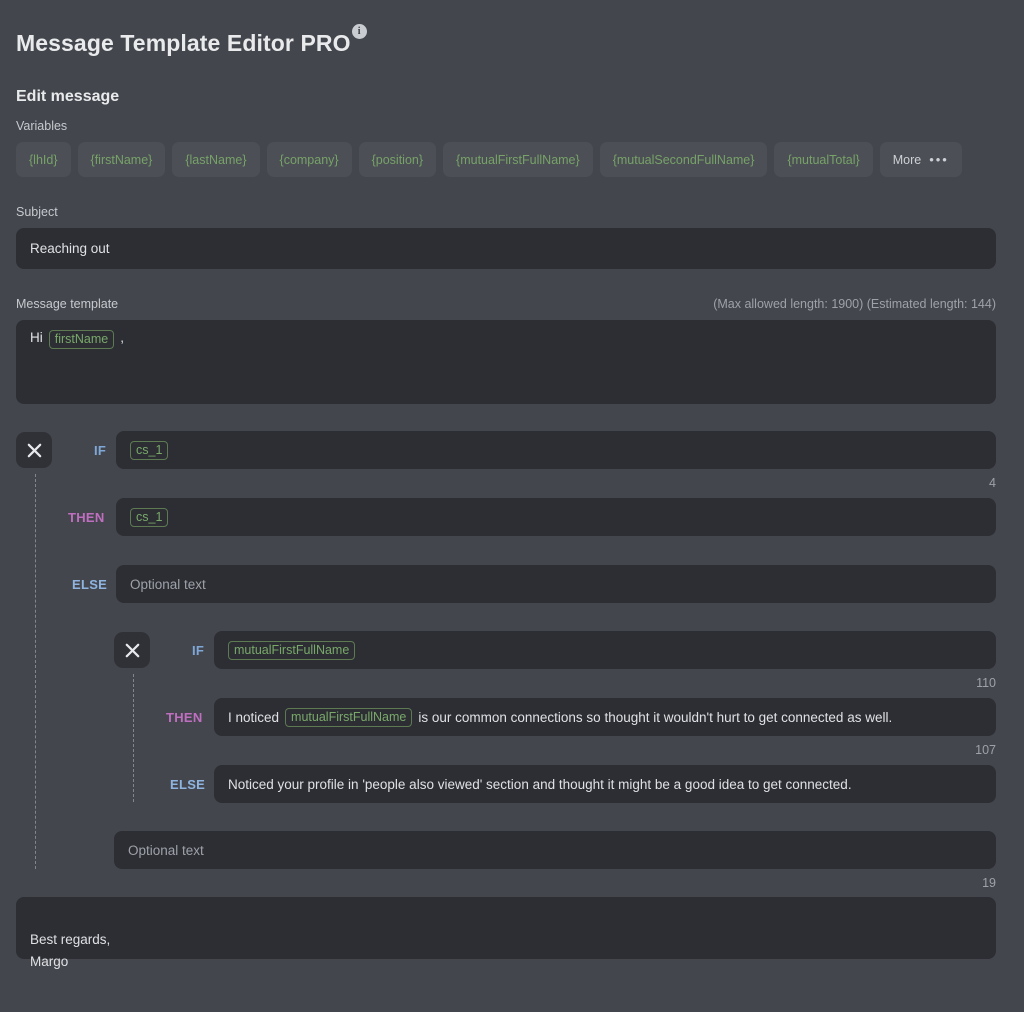 This screenshot has width=1024, height=1012. What do you see at coordinates (37, 212) in the screenshot?
I see `subject-label: Subject` at bounding box center [37, 212].